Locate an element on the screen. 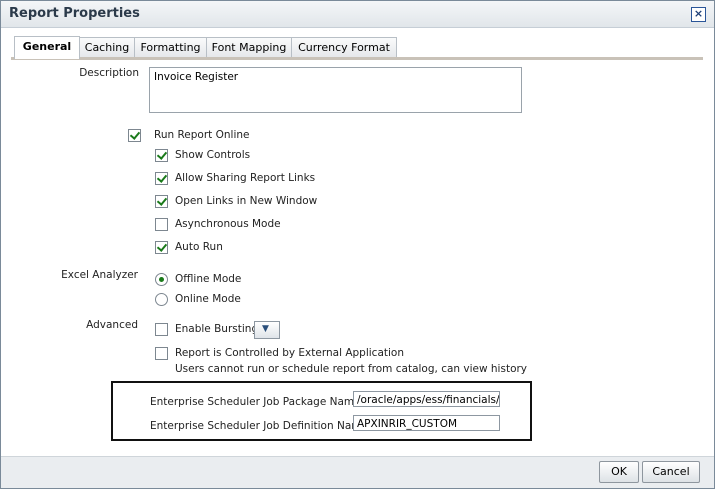  allow-sharing-label: Allow Sharing Report Links is located at coordinates (245, 178).